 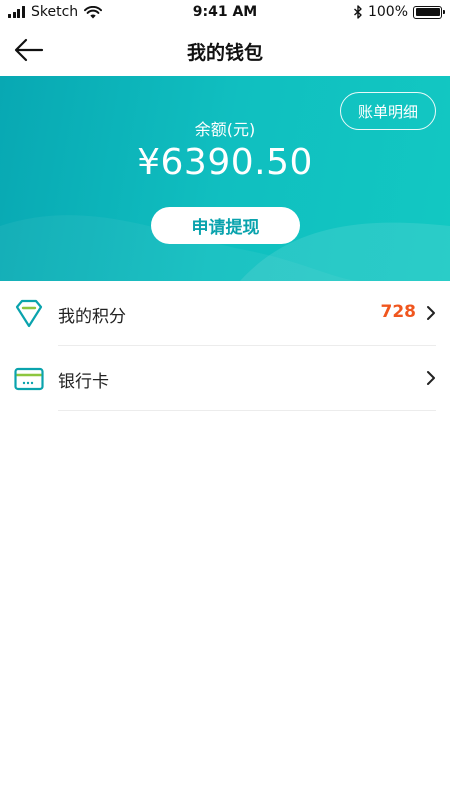 What do you see at coordinates (225, 313) in the screenshot?
I see `list-item-points: 我的积分 728` at bounding box center [225, 313].